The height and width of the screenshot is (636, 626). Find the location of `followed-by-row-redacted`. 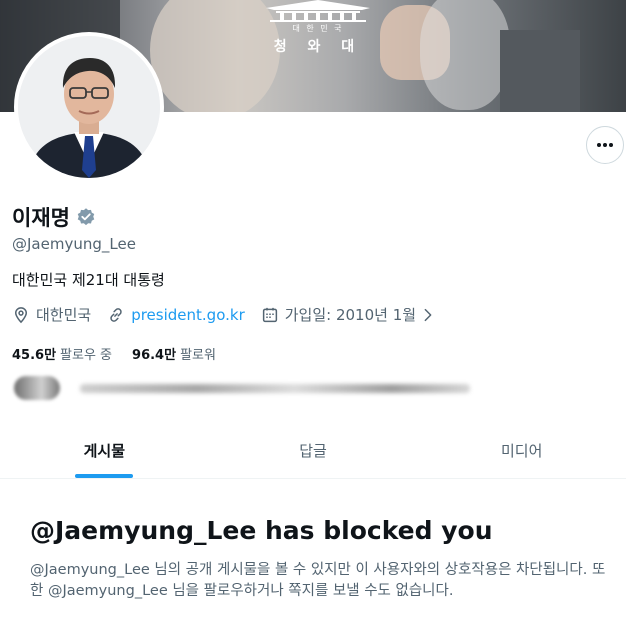

followed-by-row-redacted is located at coordinates (244, 388).